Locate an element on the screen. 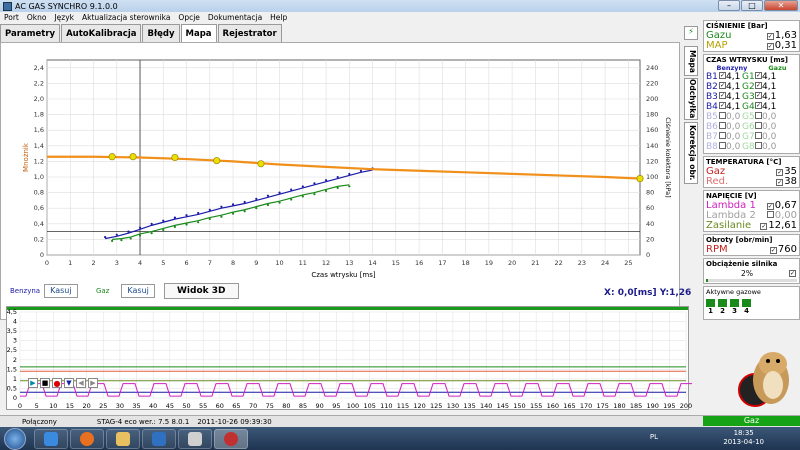  active-injector: 2 is located at coordinates (722, 307).